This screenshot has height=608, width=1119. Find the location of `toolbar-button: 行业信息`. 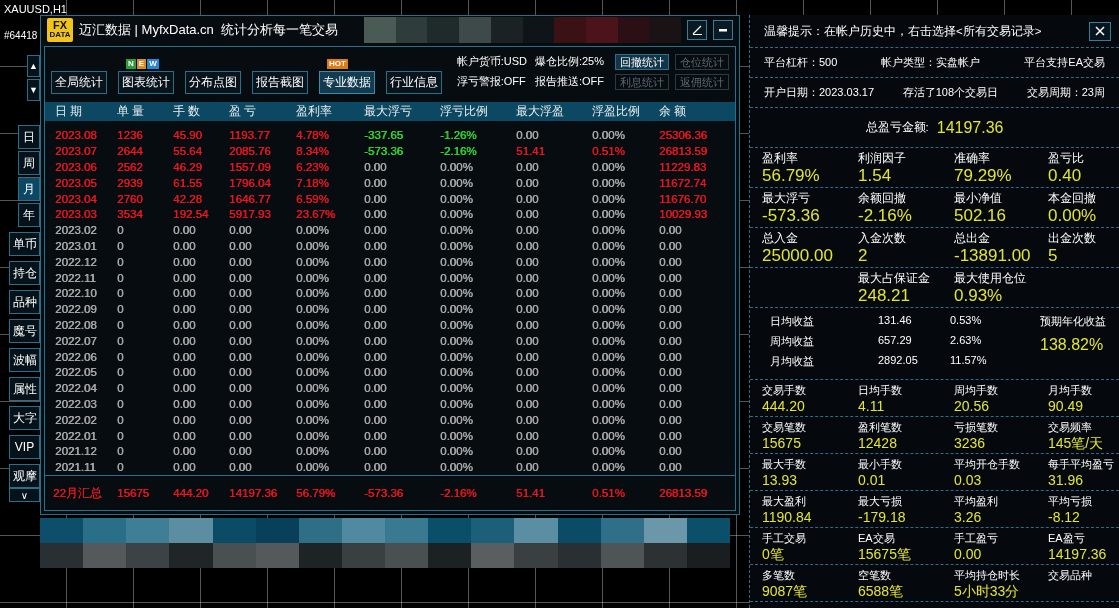

toolbar-button: 行业信息 is located at coordinates (414, 83).